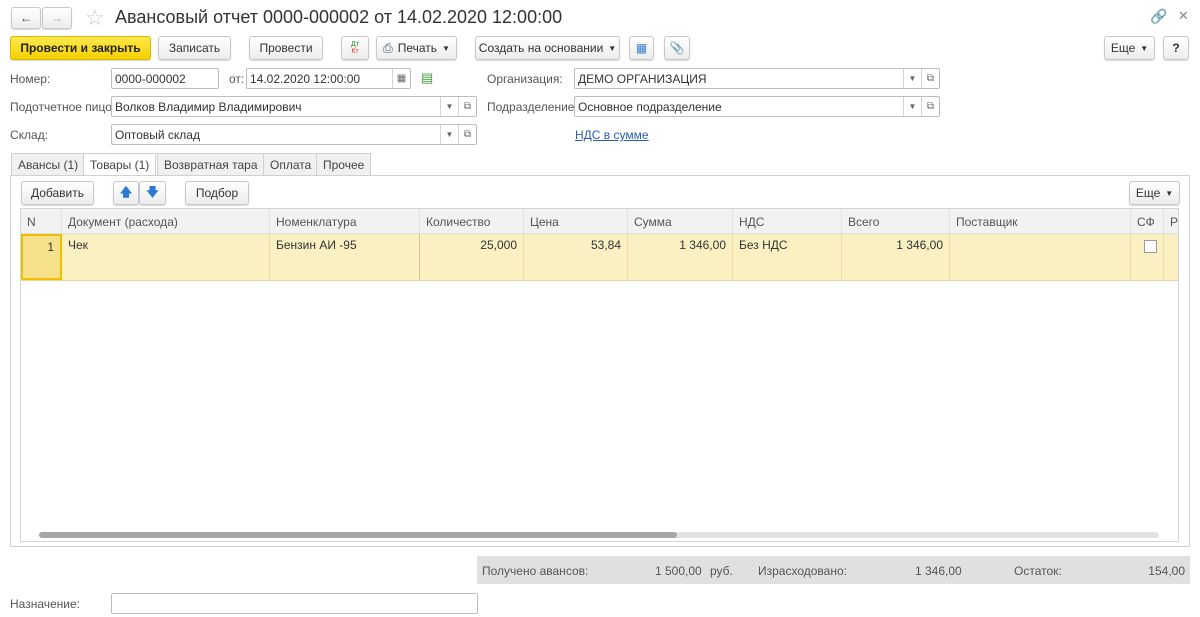  What do you see at coordinates (165, 78) in the screenshot?
I see `number-field: 0000-000002` at bounding box center [165, 78].